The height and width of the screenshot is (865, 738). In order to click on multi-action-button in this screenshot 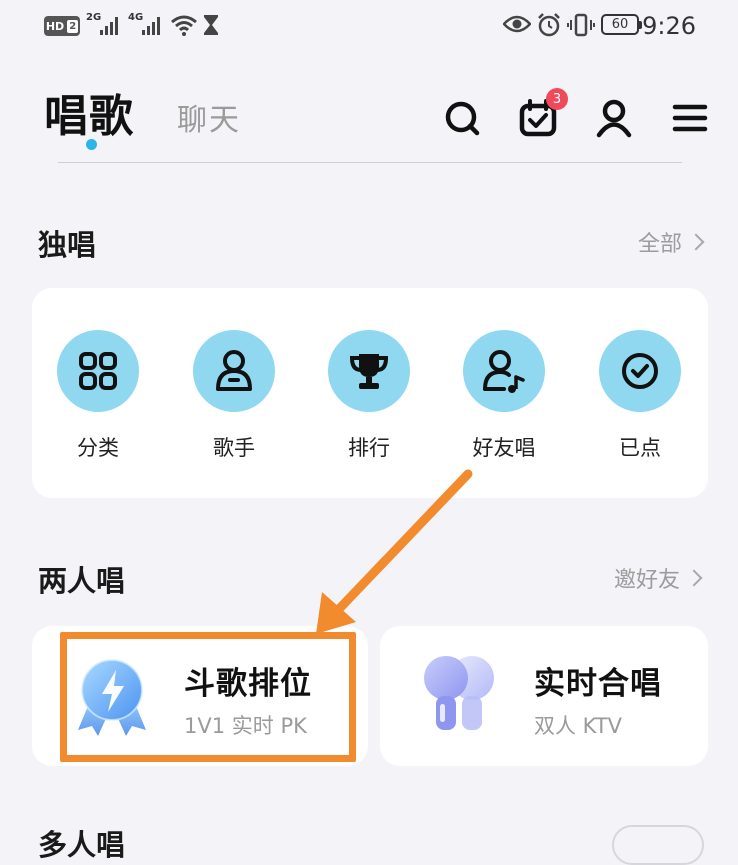, I will do `click(658, 845)`.